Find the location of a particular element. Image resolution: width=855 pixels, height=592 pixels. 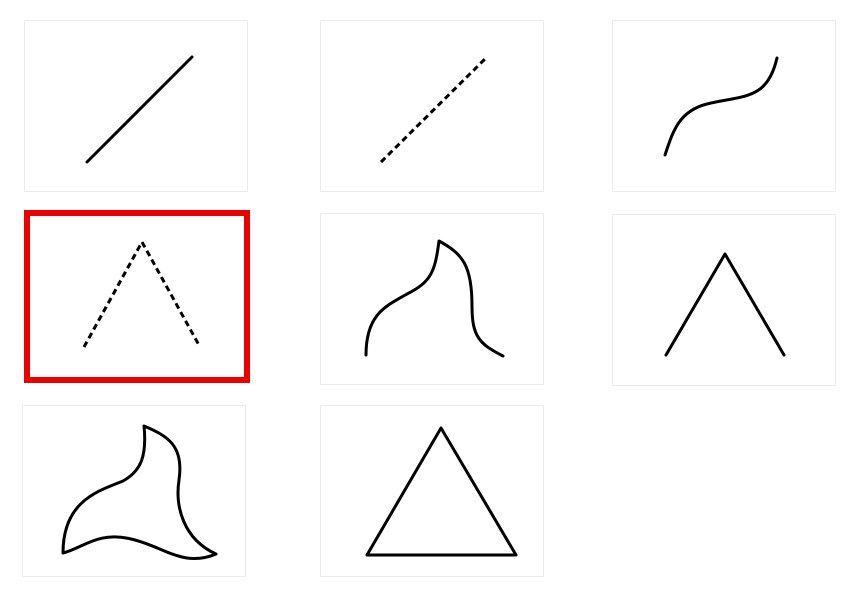

shape-tile-curved-bump is located at coordinates (432, 299).